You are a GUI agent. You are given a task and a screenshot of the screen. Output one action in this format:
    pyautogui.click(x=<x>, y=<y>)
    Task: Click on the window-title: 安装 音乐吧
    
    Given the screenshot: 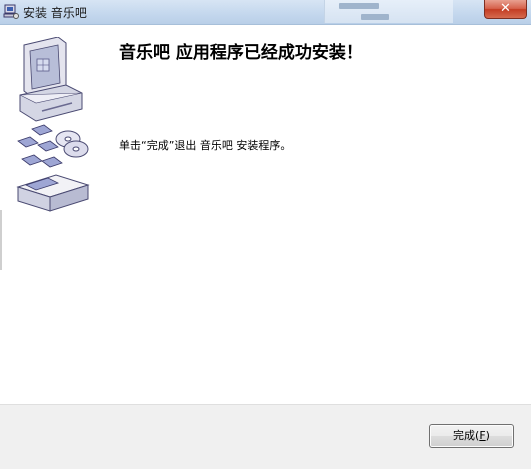 What is the action you would take?
    pyautogui.click(x=55, y=13)
    